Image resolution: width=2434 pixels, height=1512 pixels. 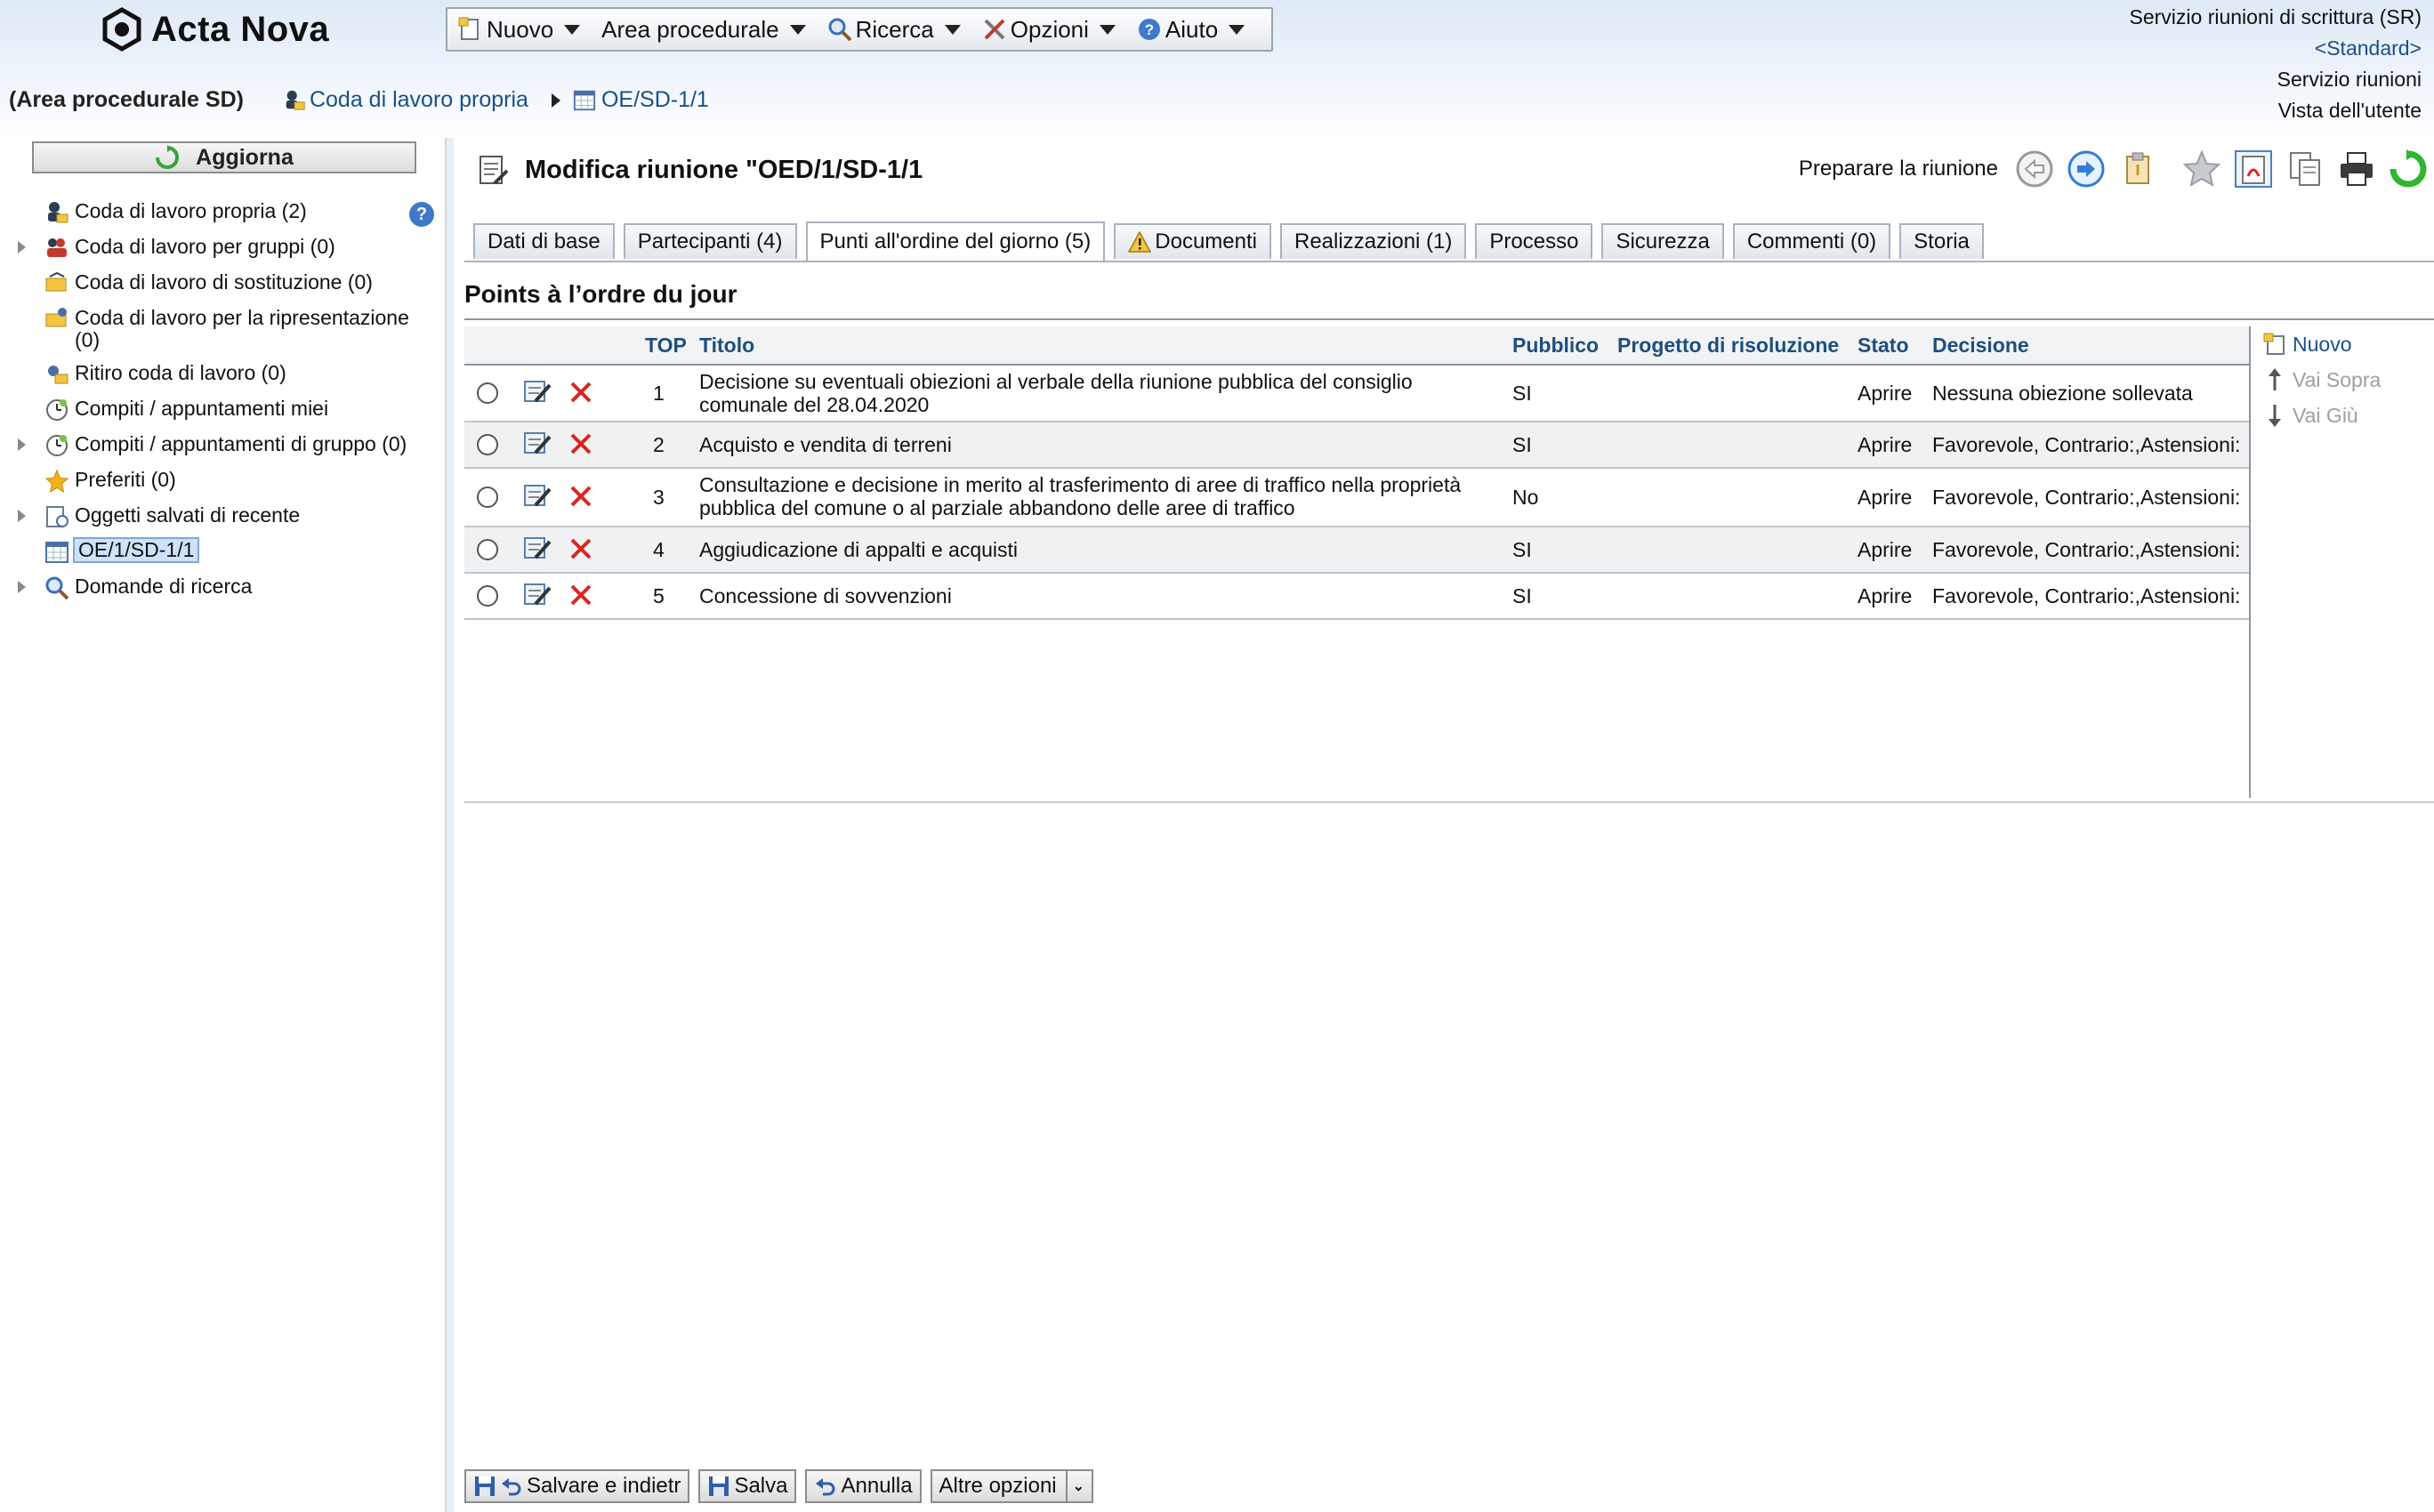 What do you see at coordinates (726, 346) in the screenshot?
I see `column-header-title: Titolo` at bounding box center [726, 346].